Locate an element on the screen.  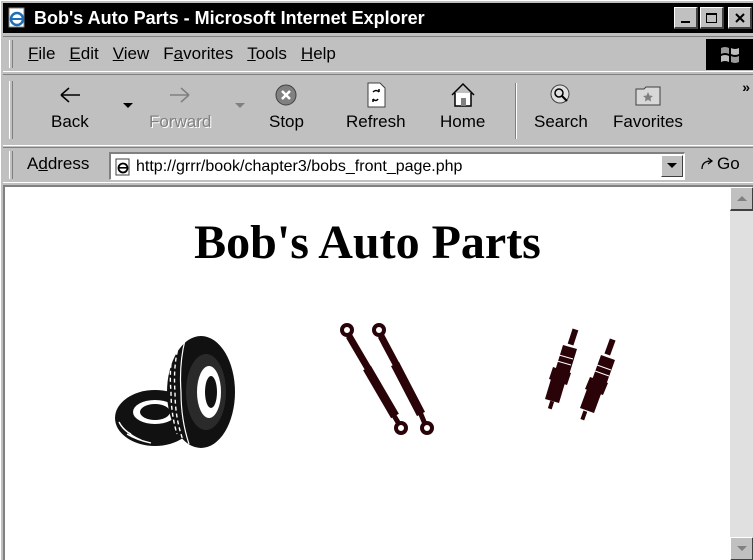
ie-page-icon is located at coordinates (16, 17).